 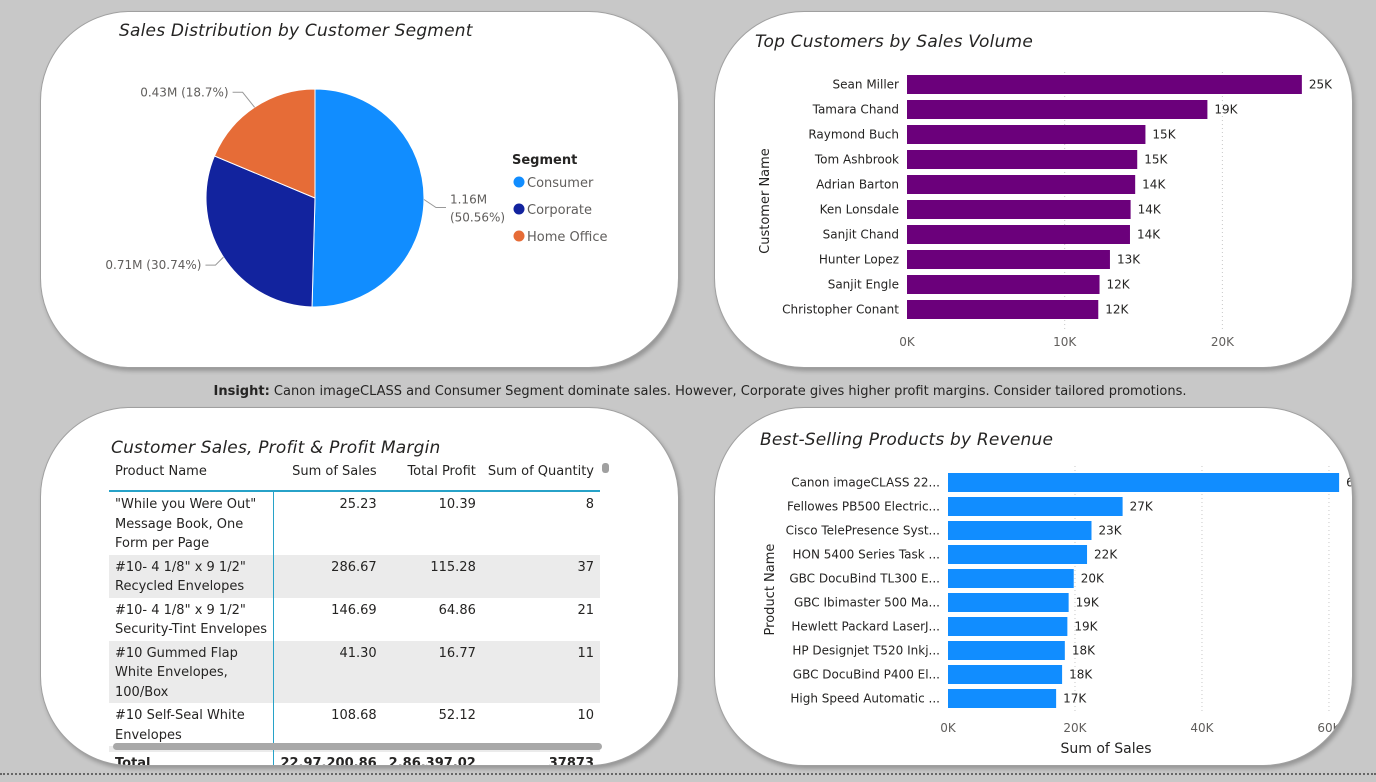 What do you see at coordinates (328, 671) in the screenshot?
I see `cell-sales: 41.30` at bounding box center [328, 671].